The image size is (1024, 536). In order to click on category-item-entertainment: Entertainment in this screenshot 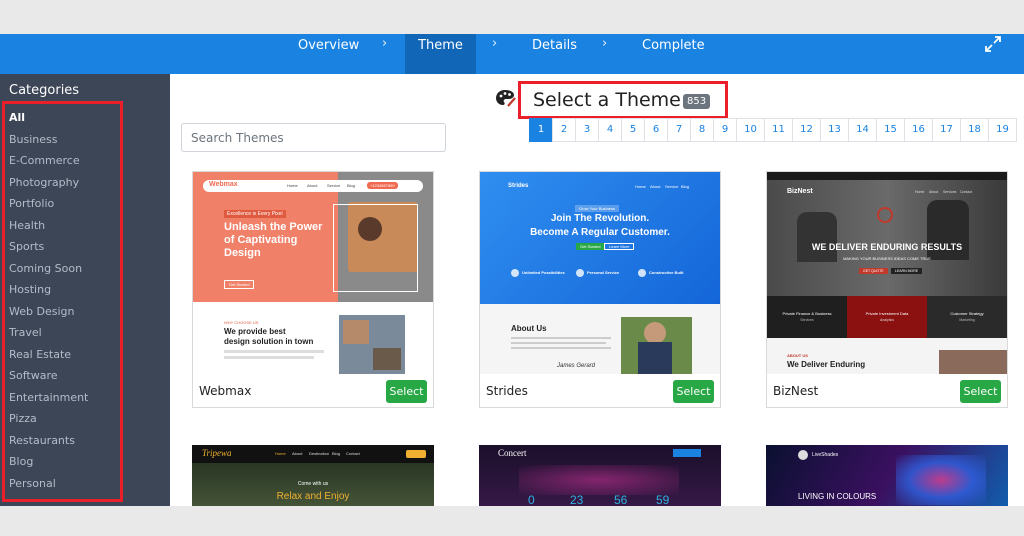, I will do `click(48, 402)`.